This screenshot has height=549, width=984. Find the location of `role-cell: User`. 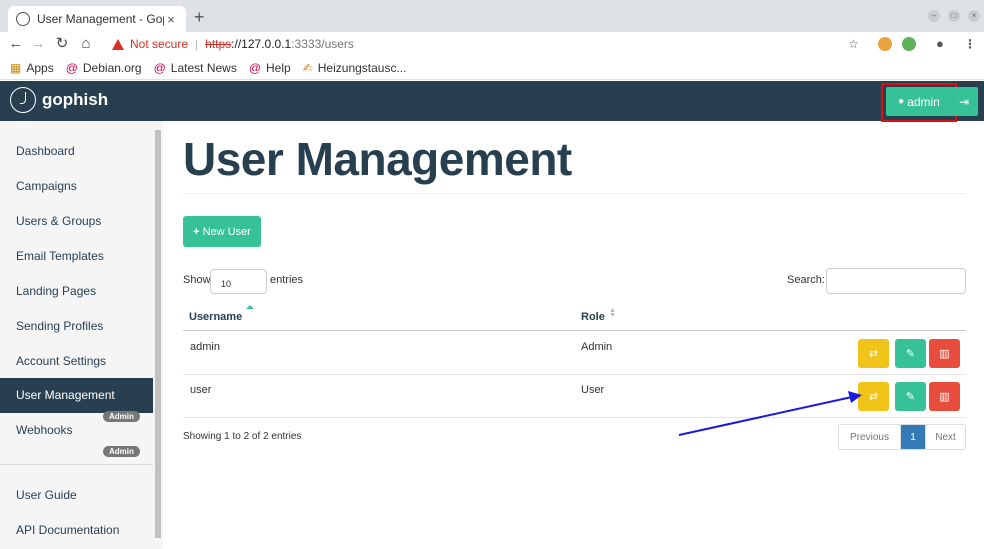

role-cell: User is located at coordinates (593, 390).